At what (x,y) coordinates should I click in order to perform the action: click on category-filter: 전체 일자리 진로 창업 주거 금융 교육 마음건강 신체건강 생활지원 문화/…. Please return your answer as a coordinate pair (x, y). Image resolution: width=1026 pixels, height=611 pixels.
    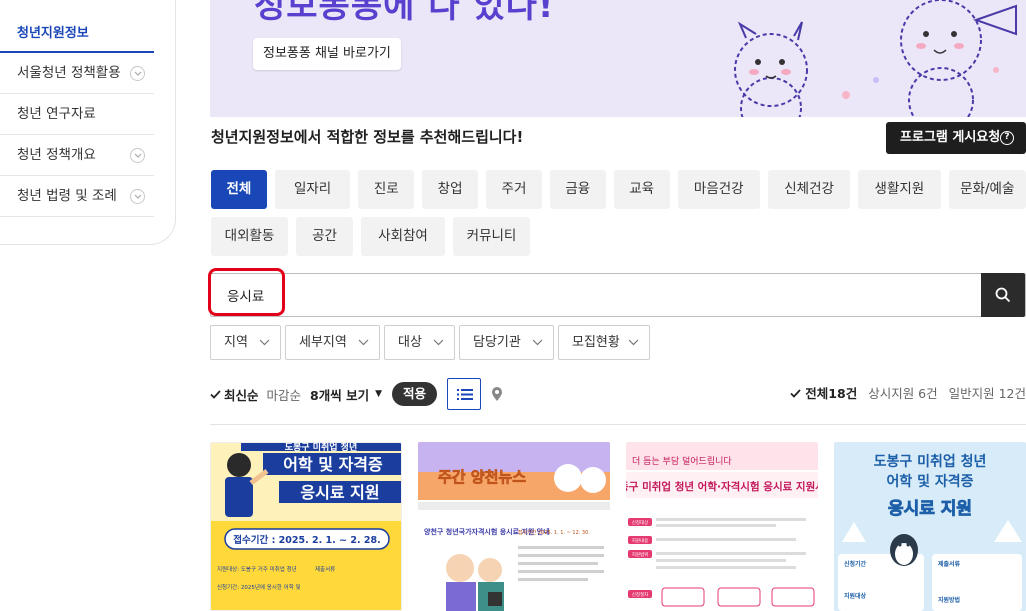
    Looking at the image, I should click on (618, 217).